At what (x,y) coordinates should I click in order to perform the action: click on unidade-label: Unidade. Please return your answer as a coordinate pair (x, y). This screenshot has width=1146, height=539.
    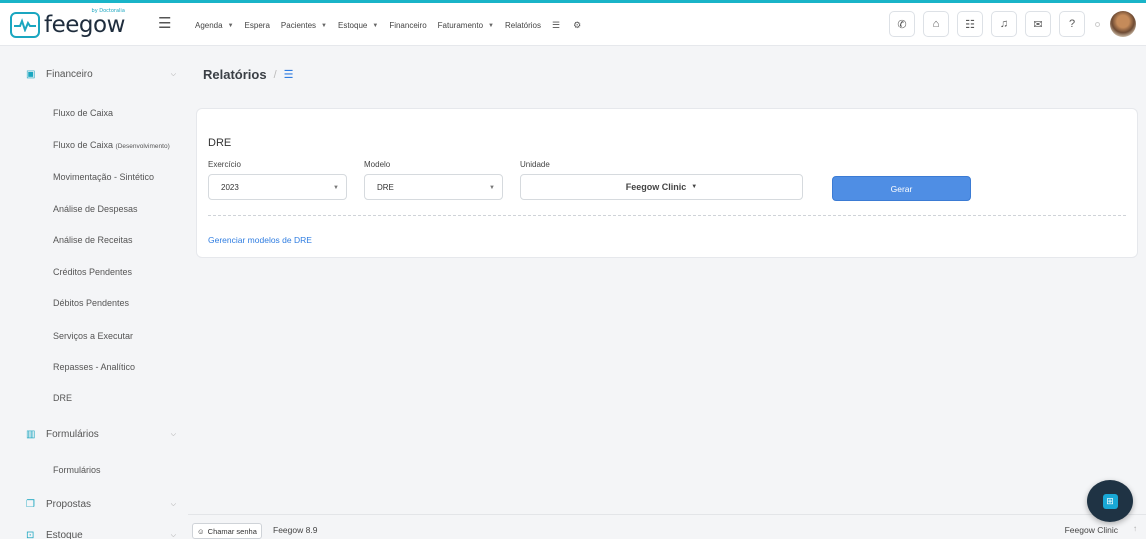
    Looking at the image, I should click on (535, 164).